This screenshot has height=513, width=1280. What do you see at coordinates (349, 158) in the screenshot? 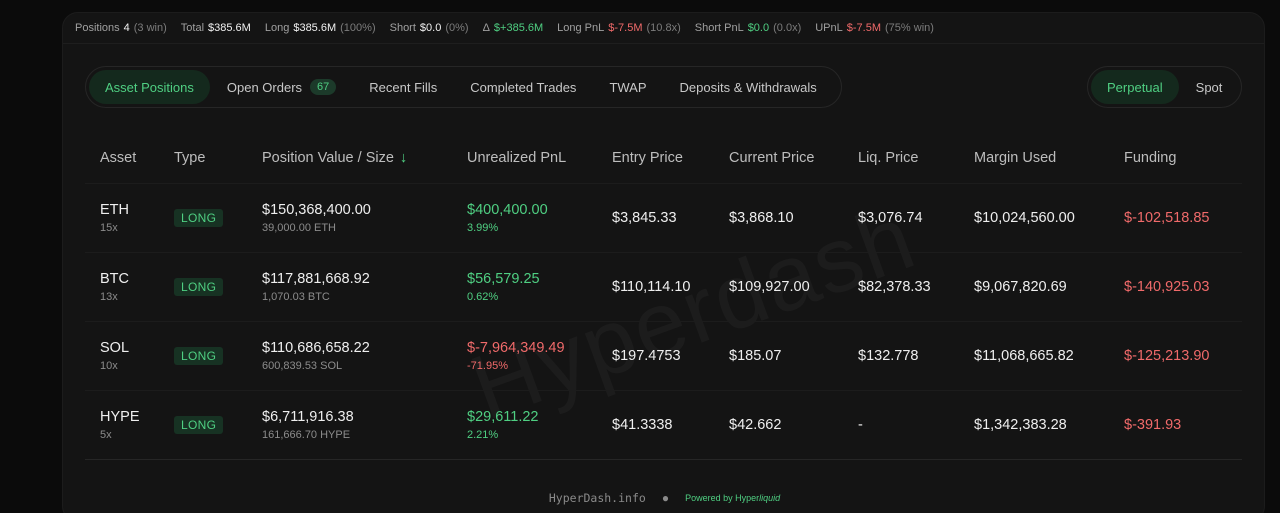
I see `col-header-position-value: Position Value / Size ↓` at bounding box center [349, 158].